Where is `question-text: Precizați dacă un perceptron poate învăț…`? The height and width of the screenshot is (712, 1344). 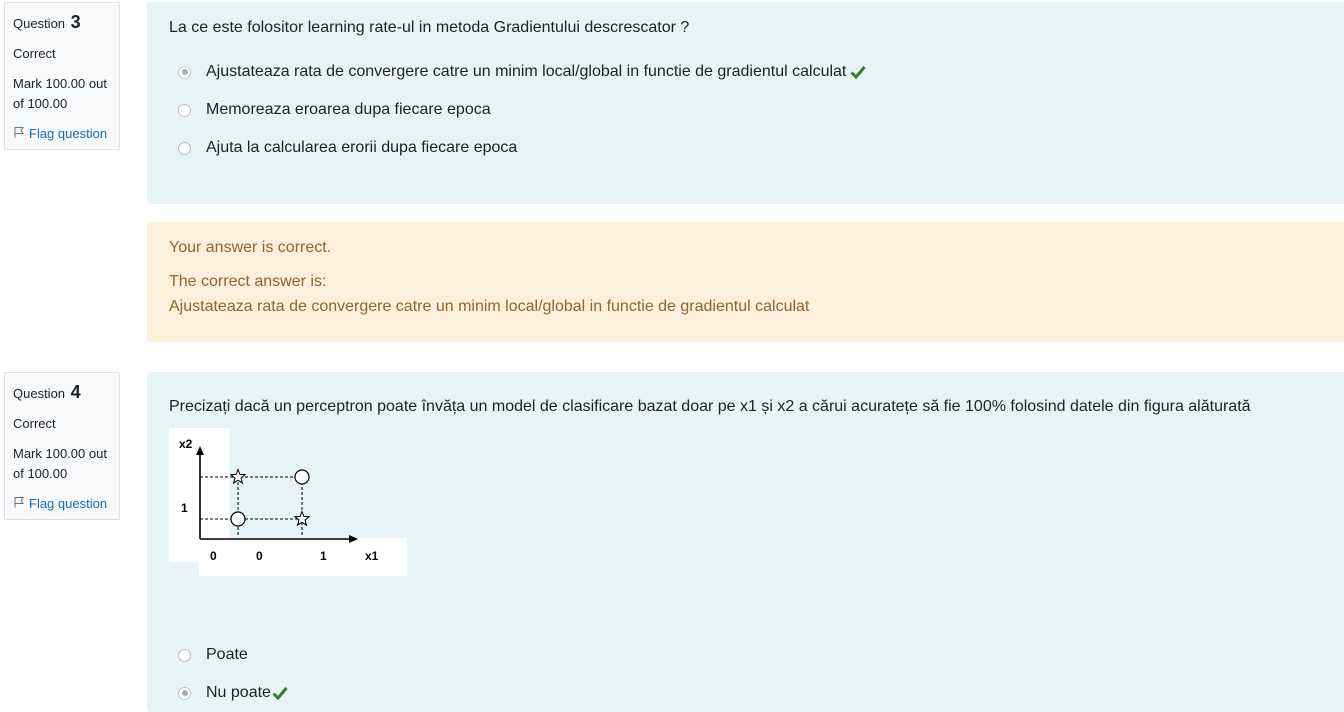
question-text: Precizați dacă un perceptron poate învăț… is located at coordinates (710, 406).